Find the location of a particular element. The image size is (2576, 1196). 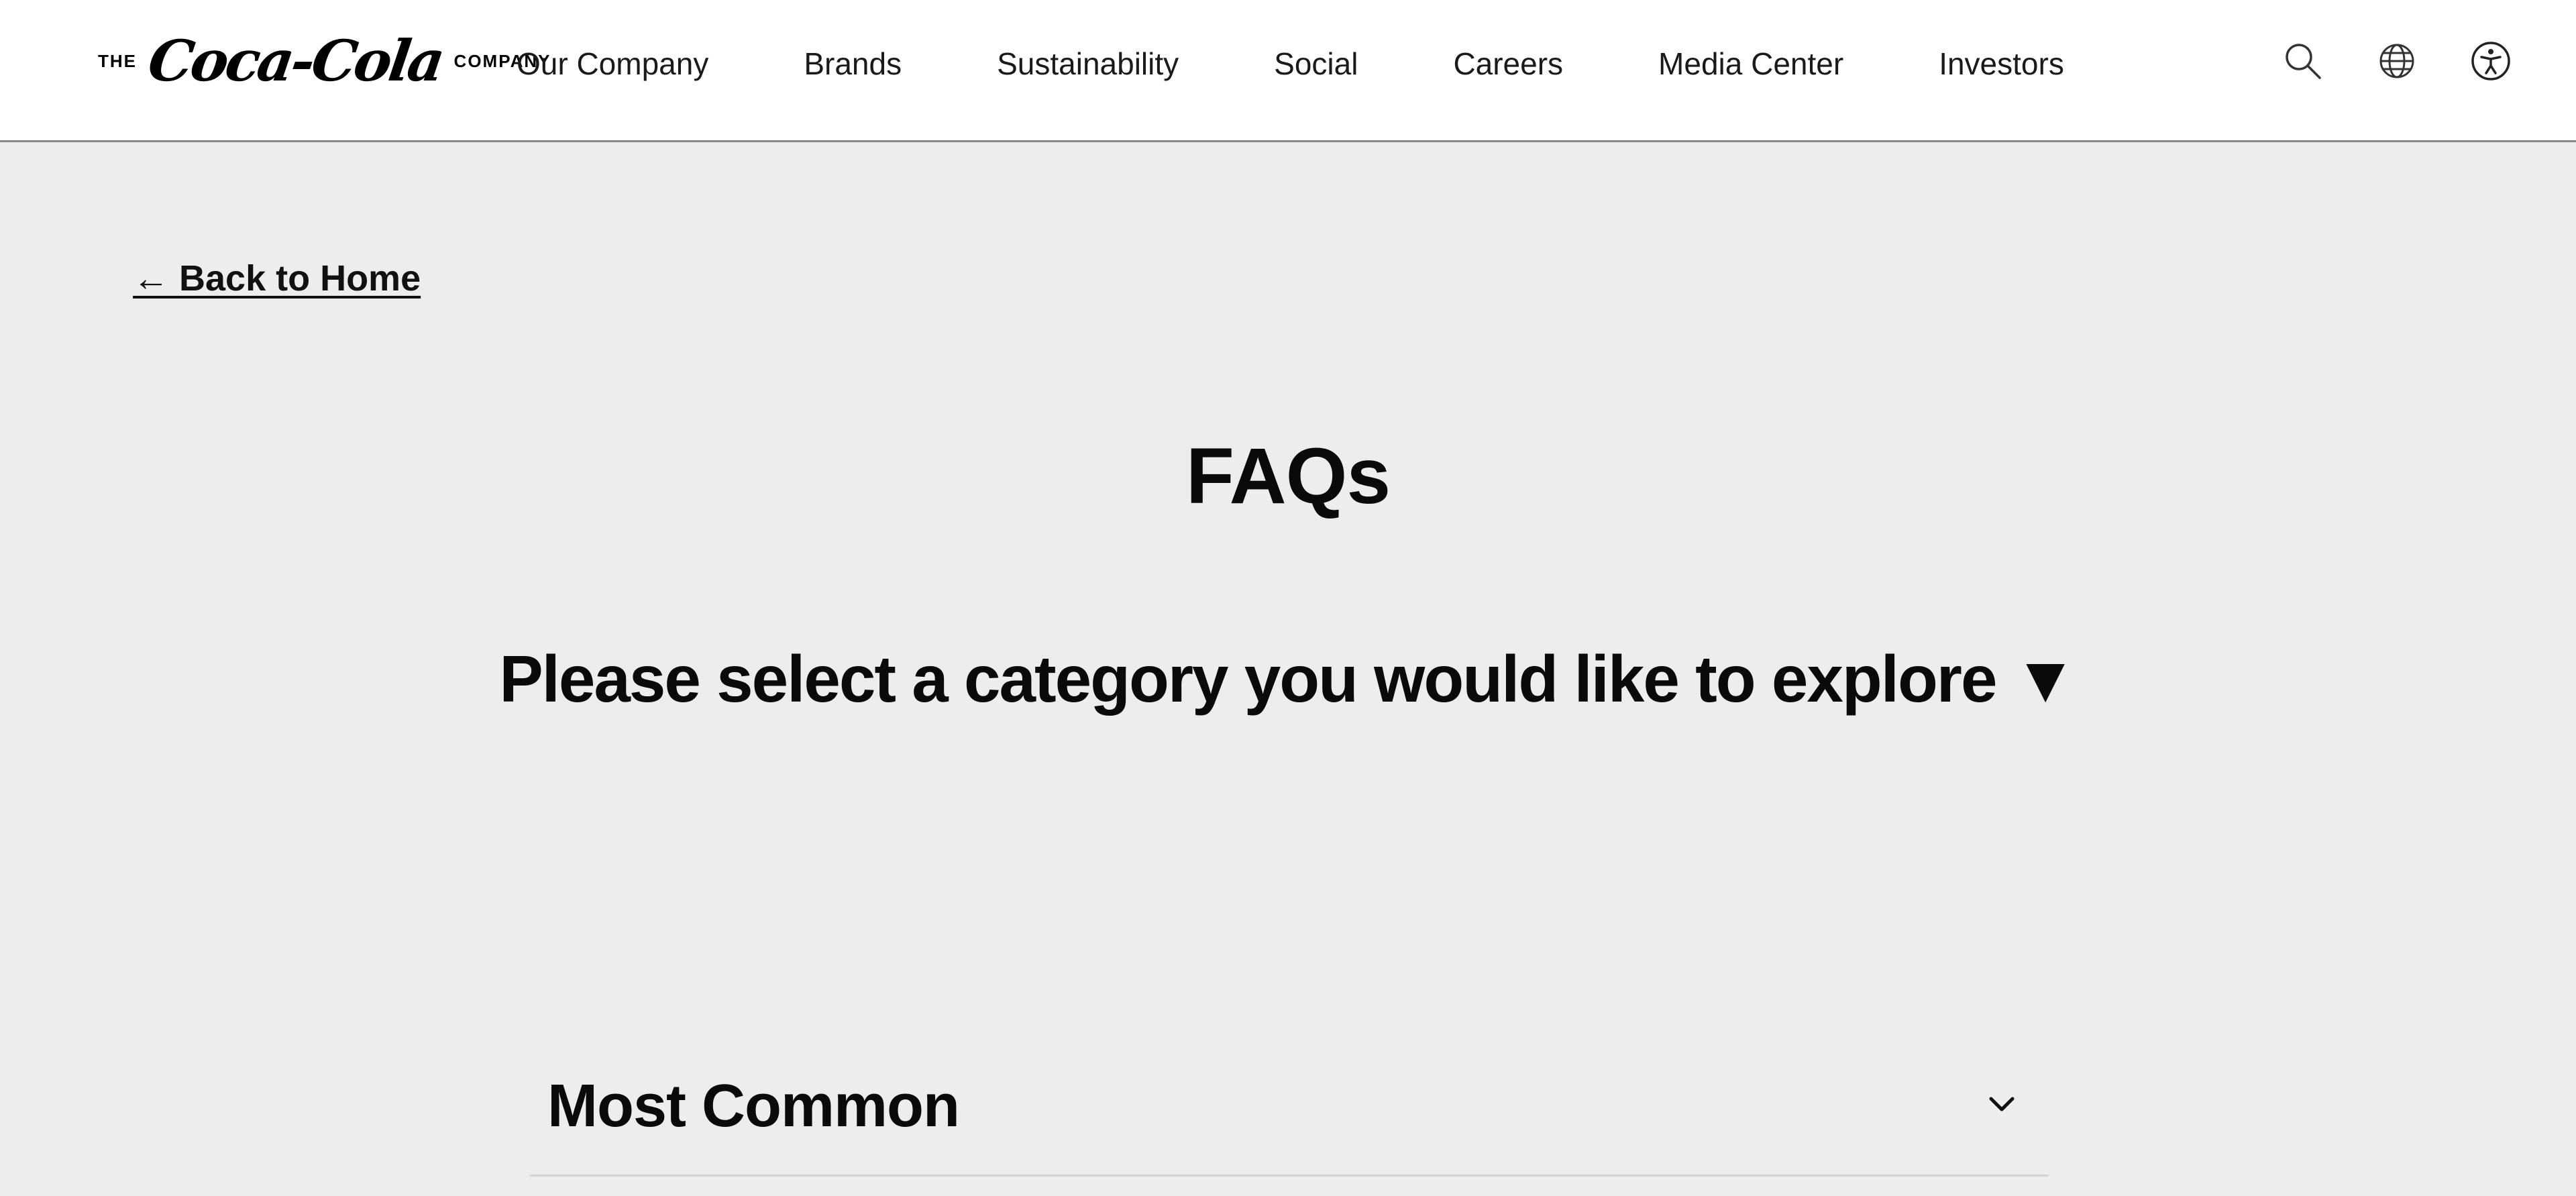

nav-item-sustainability: Sustainability is located at coordinates (1088, 64).